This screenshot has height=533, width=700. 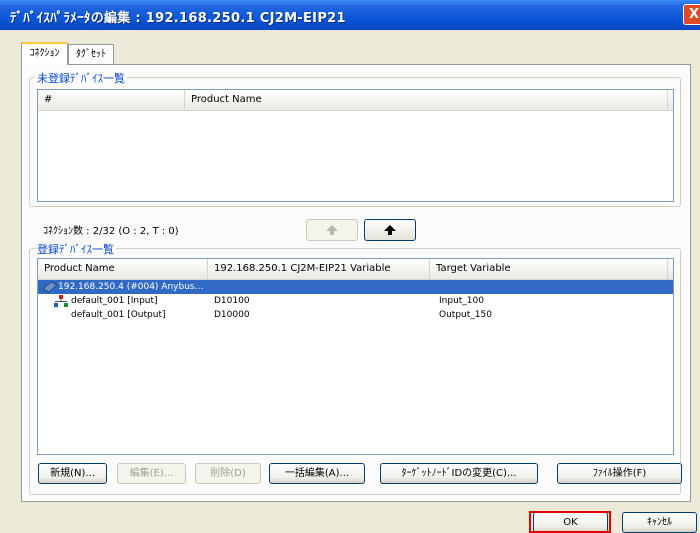 I want to click on column-header-number: #, so click(x=111, y=100).